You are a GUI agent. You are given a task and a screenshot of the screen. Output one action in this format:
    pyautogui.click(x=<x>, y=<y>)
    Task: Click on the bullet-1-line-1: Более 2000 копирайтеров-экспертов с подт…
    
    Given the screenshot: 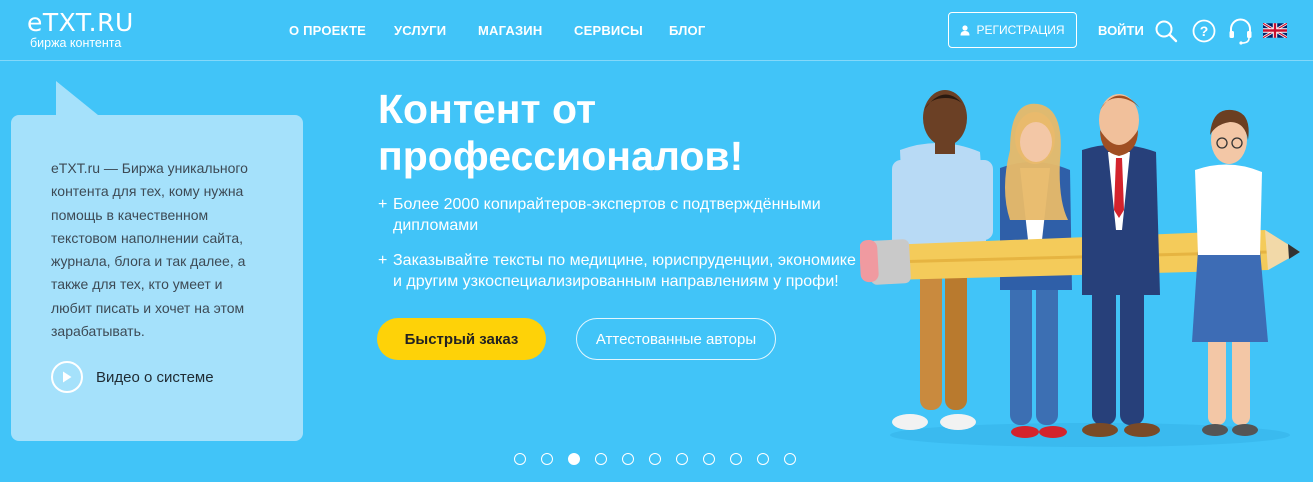 What is the action you would take?
    pyautogui.click(x=607, y=204)
    